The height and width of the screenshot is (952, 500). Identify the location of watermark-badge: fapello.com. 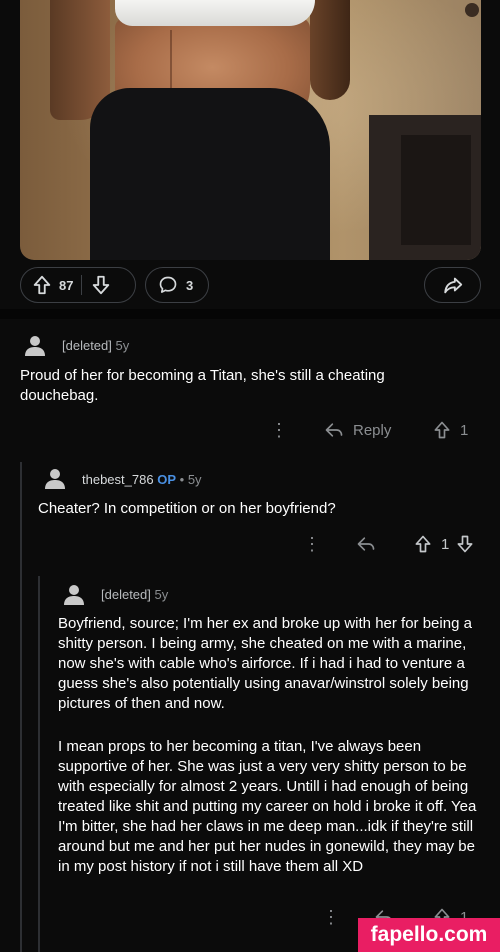
(429, 935).